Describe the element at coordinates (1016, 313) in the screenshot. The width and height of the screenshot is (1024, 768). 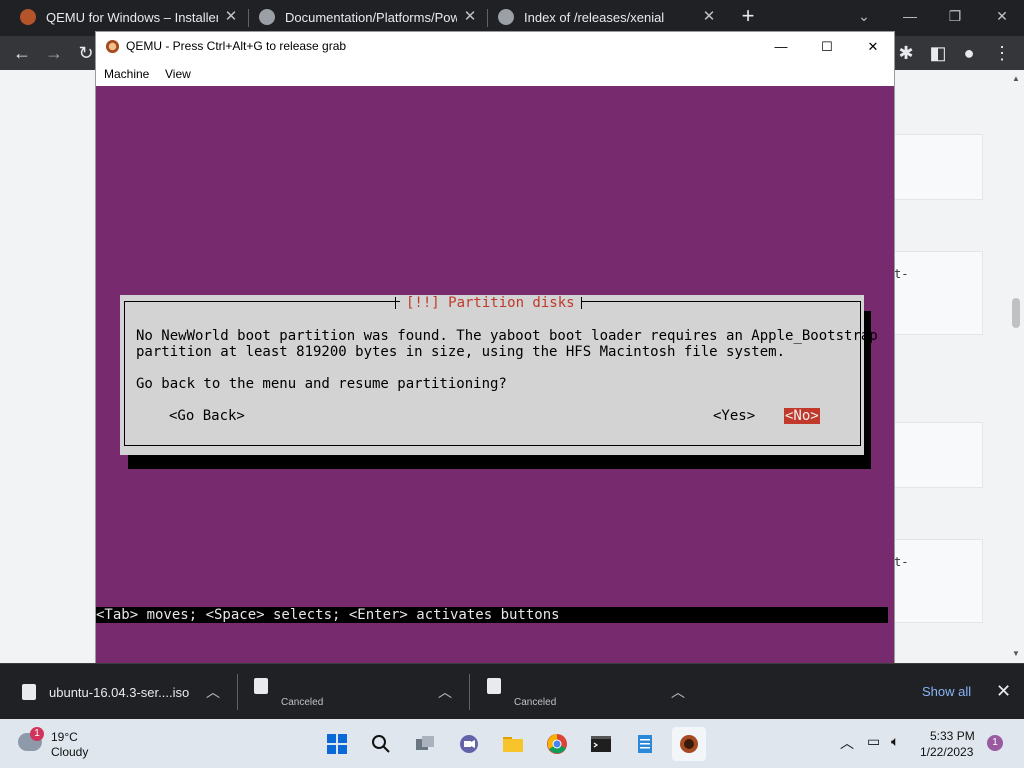
I see `scroll-thumb` at that location.